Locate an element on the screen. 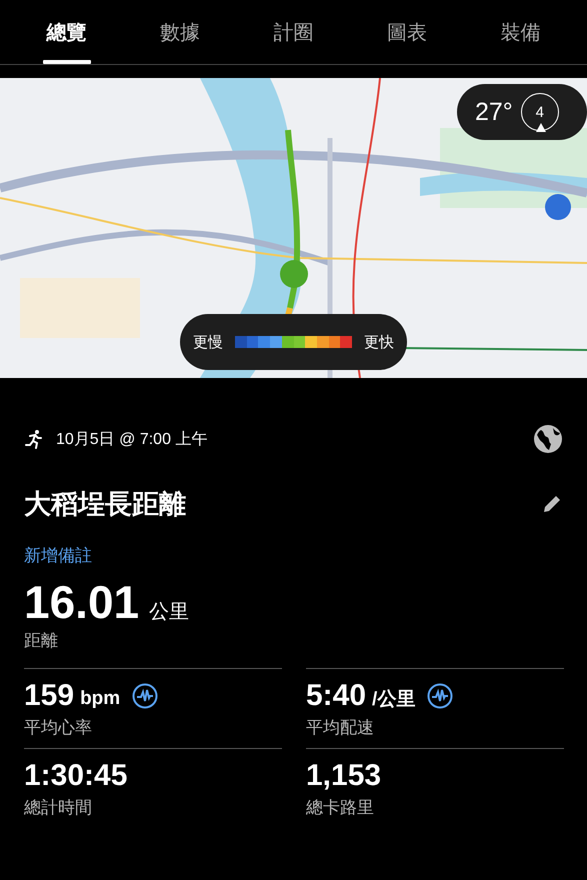 The width and height of the screenshot is (587, 880). stat-value: 1,153 is located at coordinates (344, 775).